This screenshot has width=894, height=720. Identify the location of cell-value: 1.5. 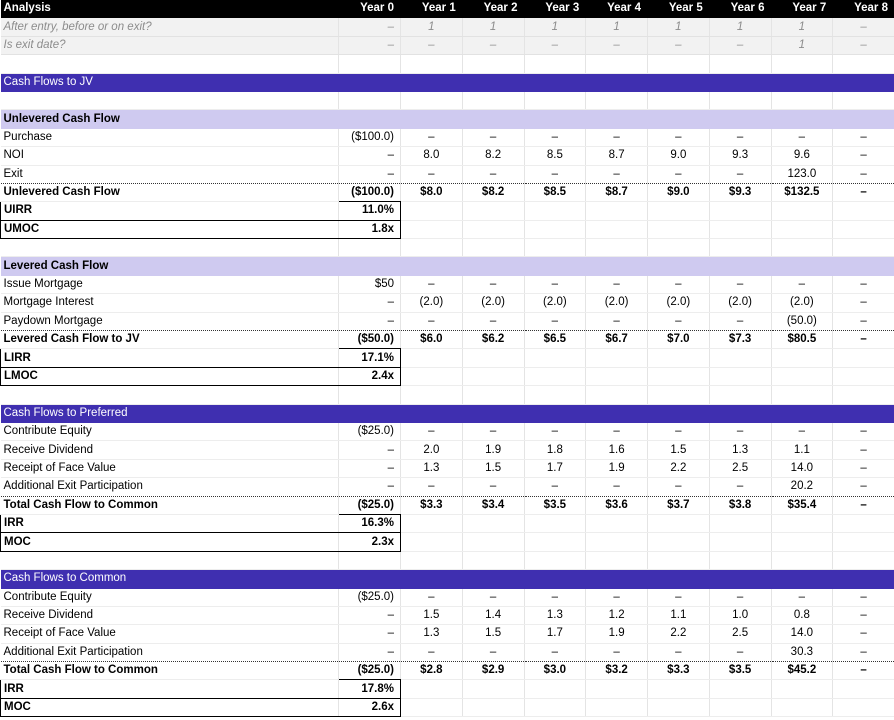
(678, 450).